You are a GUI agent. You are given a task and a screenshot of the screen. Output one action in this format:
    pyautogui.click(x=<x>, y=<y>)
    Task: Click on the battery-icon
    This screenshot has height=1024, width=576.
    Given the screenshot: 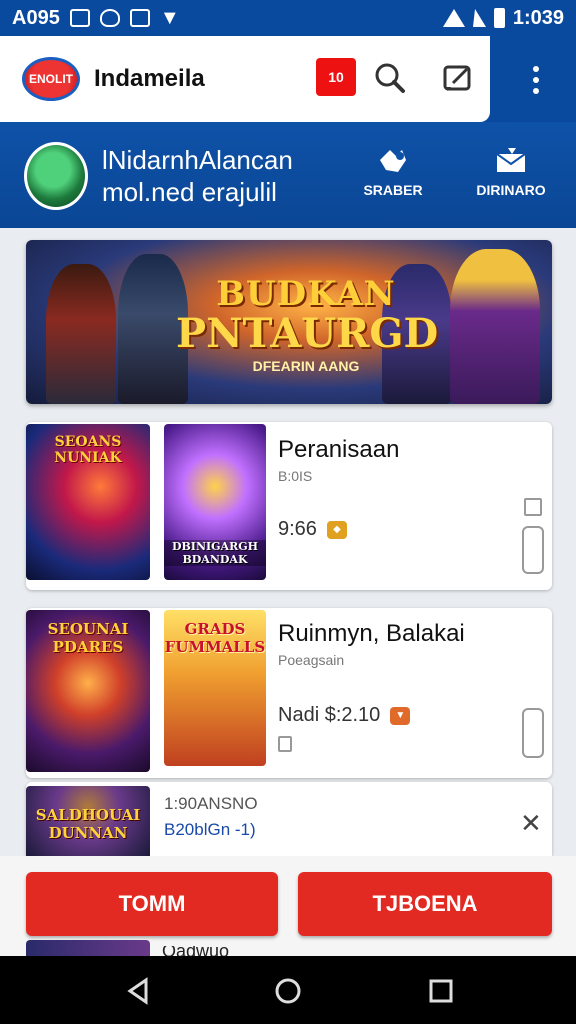 What is the action you would take?
    pyautogui.click(x=499, y=18)
    